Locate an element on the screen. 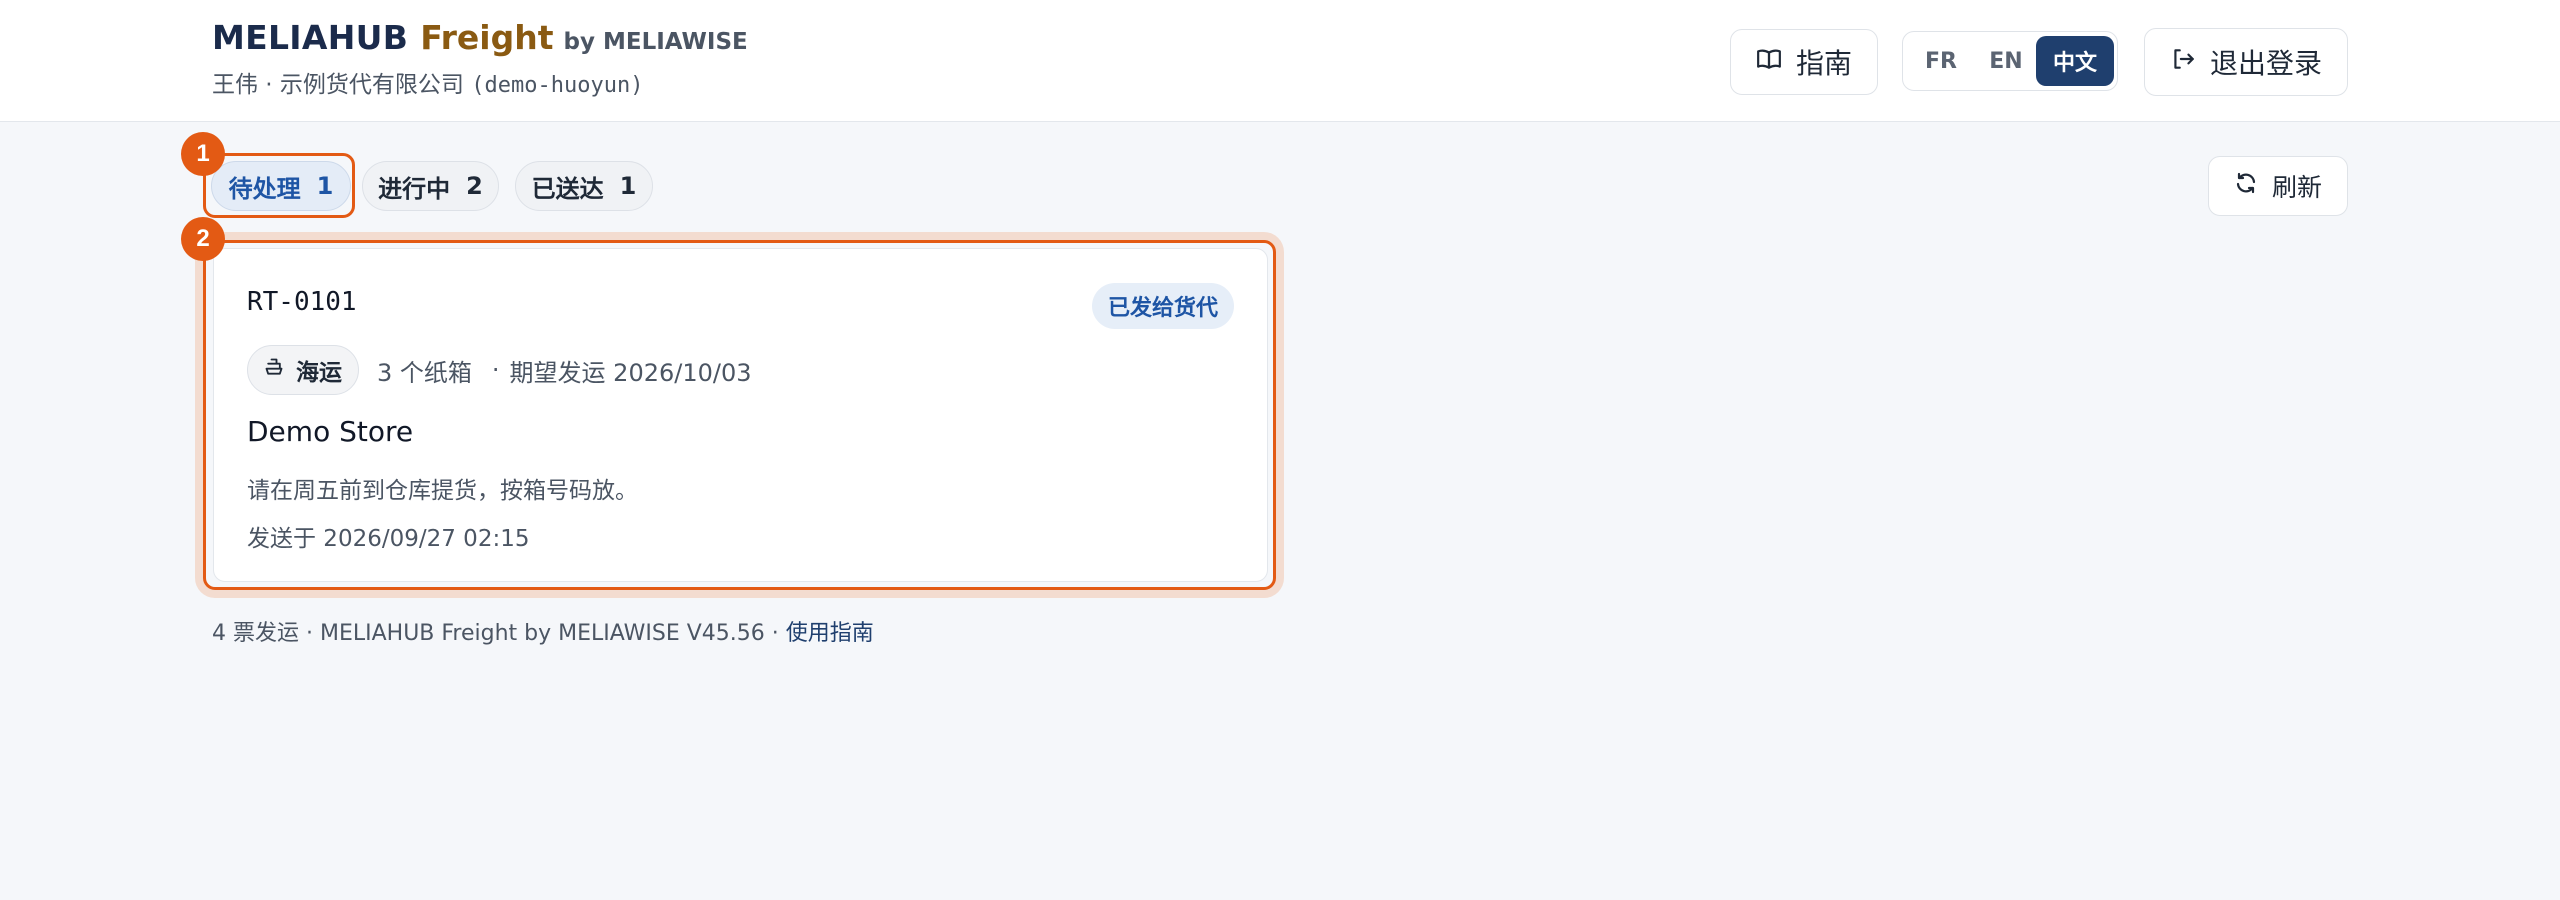 Image resolution: width=2560 pixels, height=900 pixels. guide-label: 指南 is located at coordinates (1823, 63).